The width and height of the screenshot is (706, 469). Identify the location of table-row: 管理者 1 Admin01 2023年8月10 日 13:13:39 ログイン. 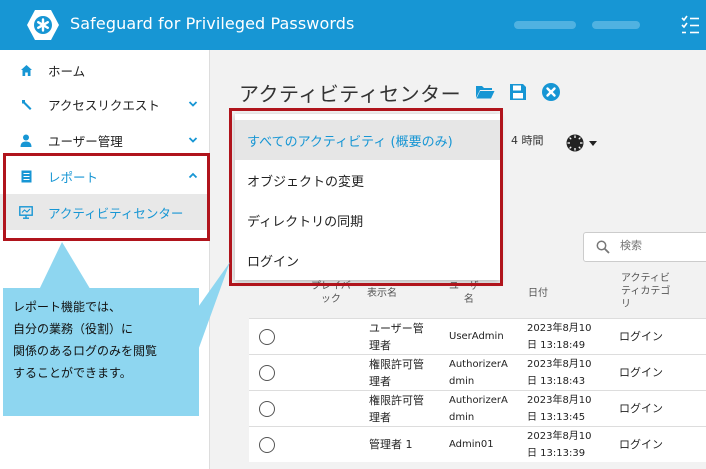
(477, 444).